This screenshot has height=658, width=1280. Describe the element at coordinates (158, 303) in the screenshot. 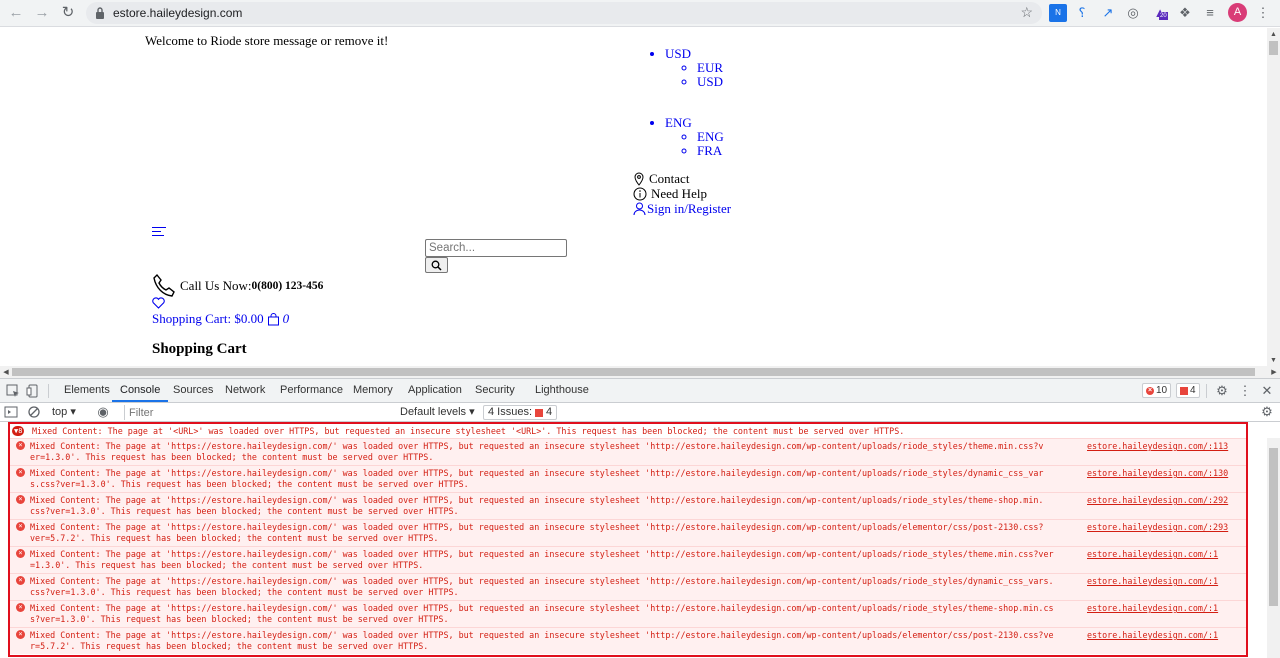

I see `wishlist-heart-icon` at that location.